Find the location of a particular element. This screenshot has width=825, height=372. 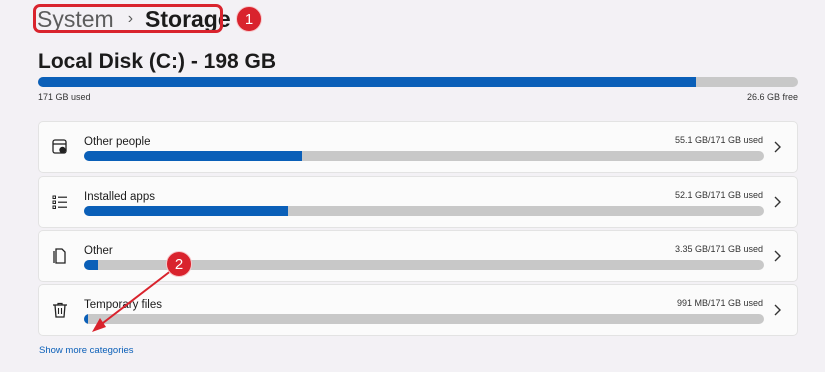

disk-usage-bar is located at coordinates (418, 82).